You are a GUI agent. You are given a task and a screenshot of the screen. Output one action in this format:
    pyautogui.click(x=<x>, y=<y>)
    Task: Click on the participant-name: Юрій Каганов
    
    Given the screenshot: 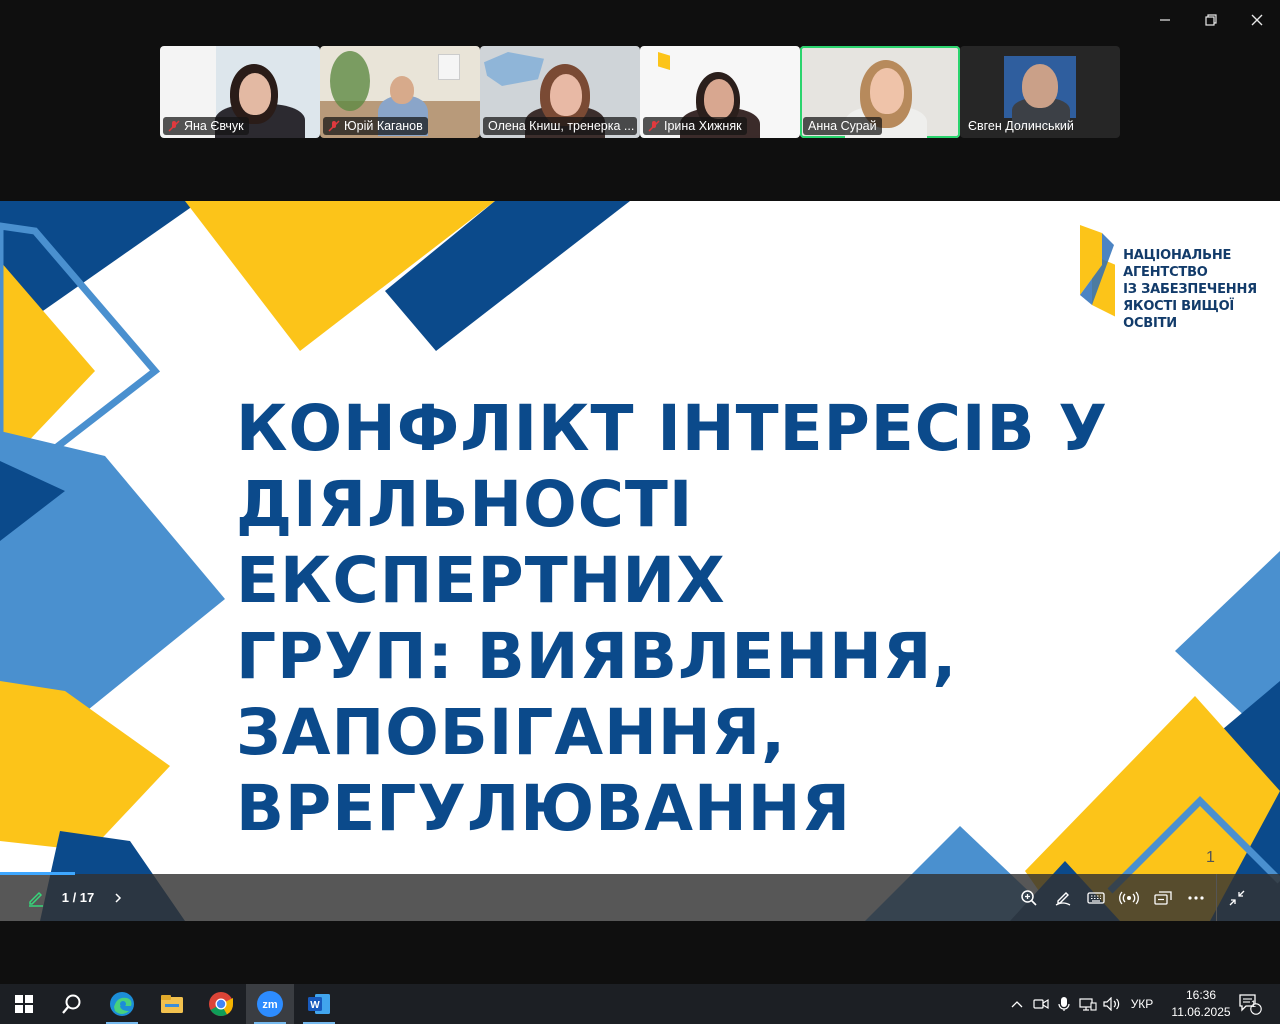 What is the action you would take?
    pyautogui.click(x=383, y=126)
    